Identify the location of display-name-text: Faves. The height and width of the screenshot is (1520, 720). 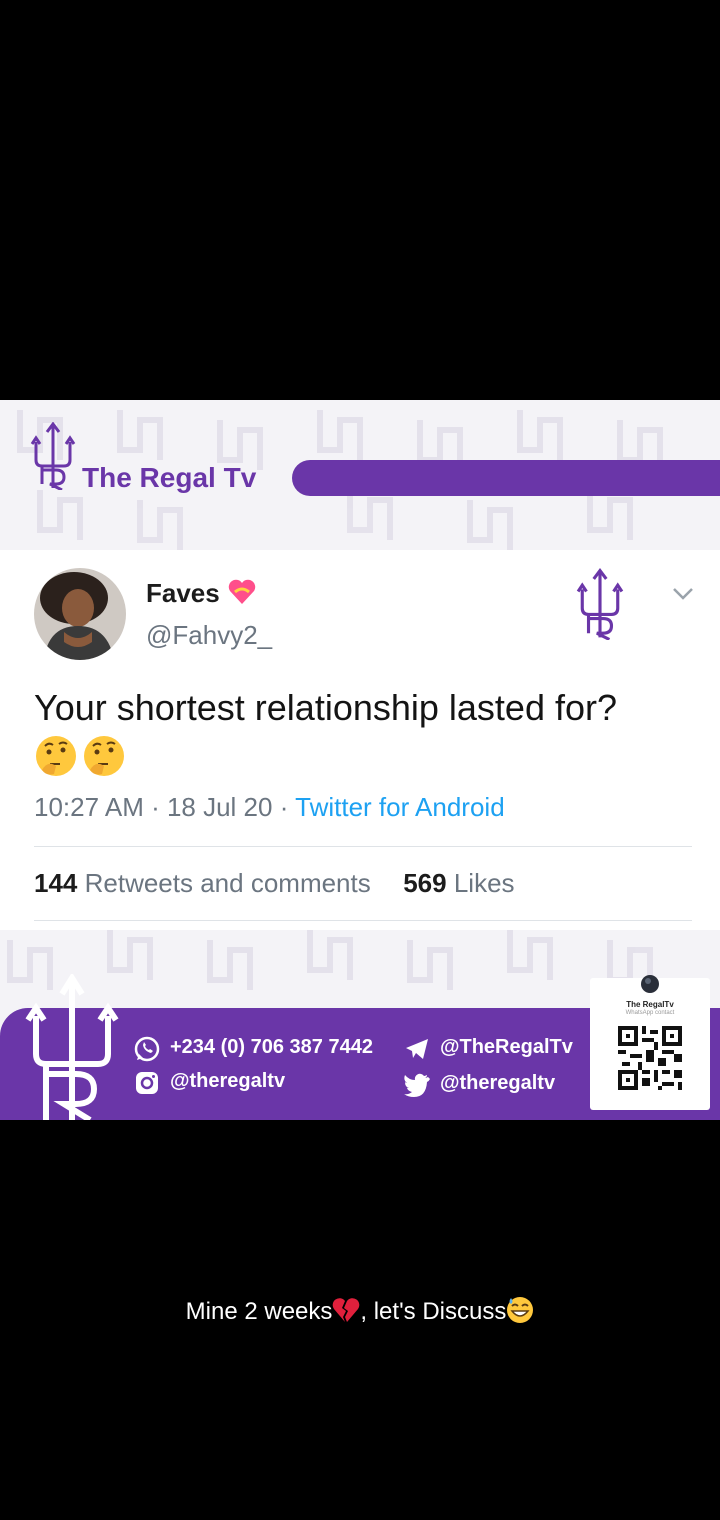
(183, 593).